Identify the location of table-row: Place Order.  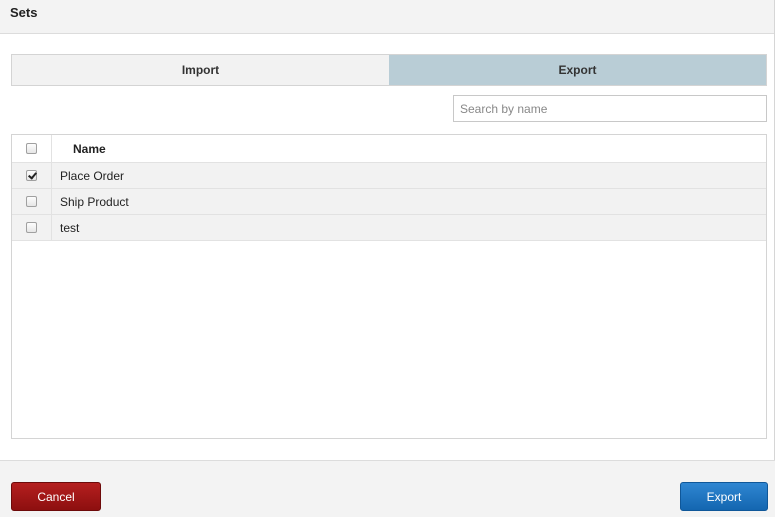
(389, 176).